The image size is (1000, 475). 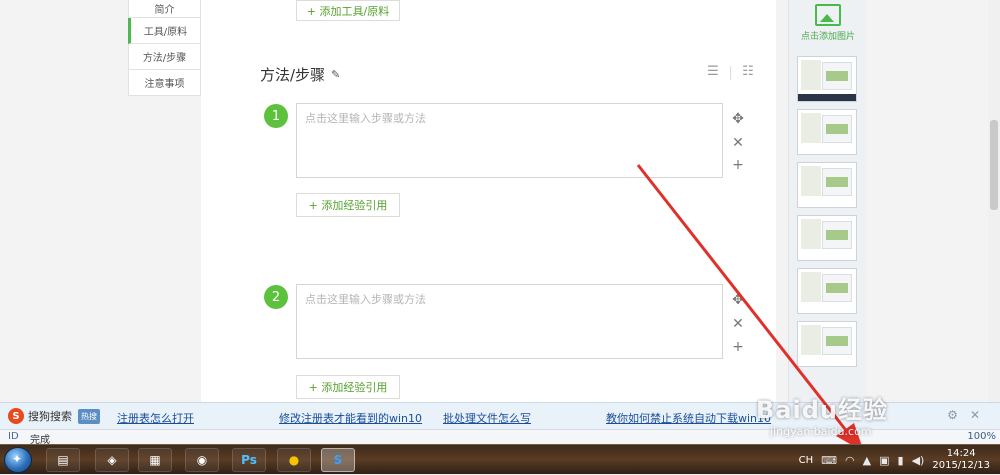 I want to click on zoom-level: 100%, so click(x=981, y=436).